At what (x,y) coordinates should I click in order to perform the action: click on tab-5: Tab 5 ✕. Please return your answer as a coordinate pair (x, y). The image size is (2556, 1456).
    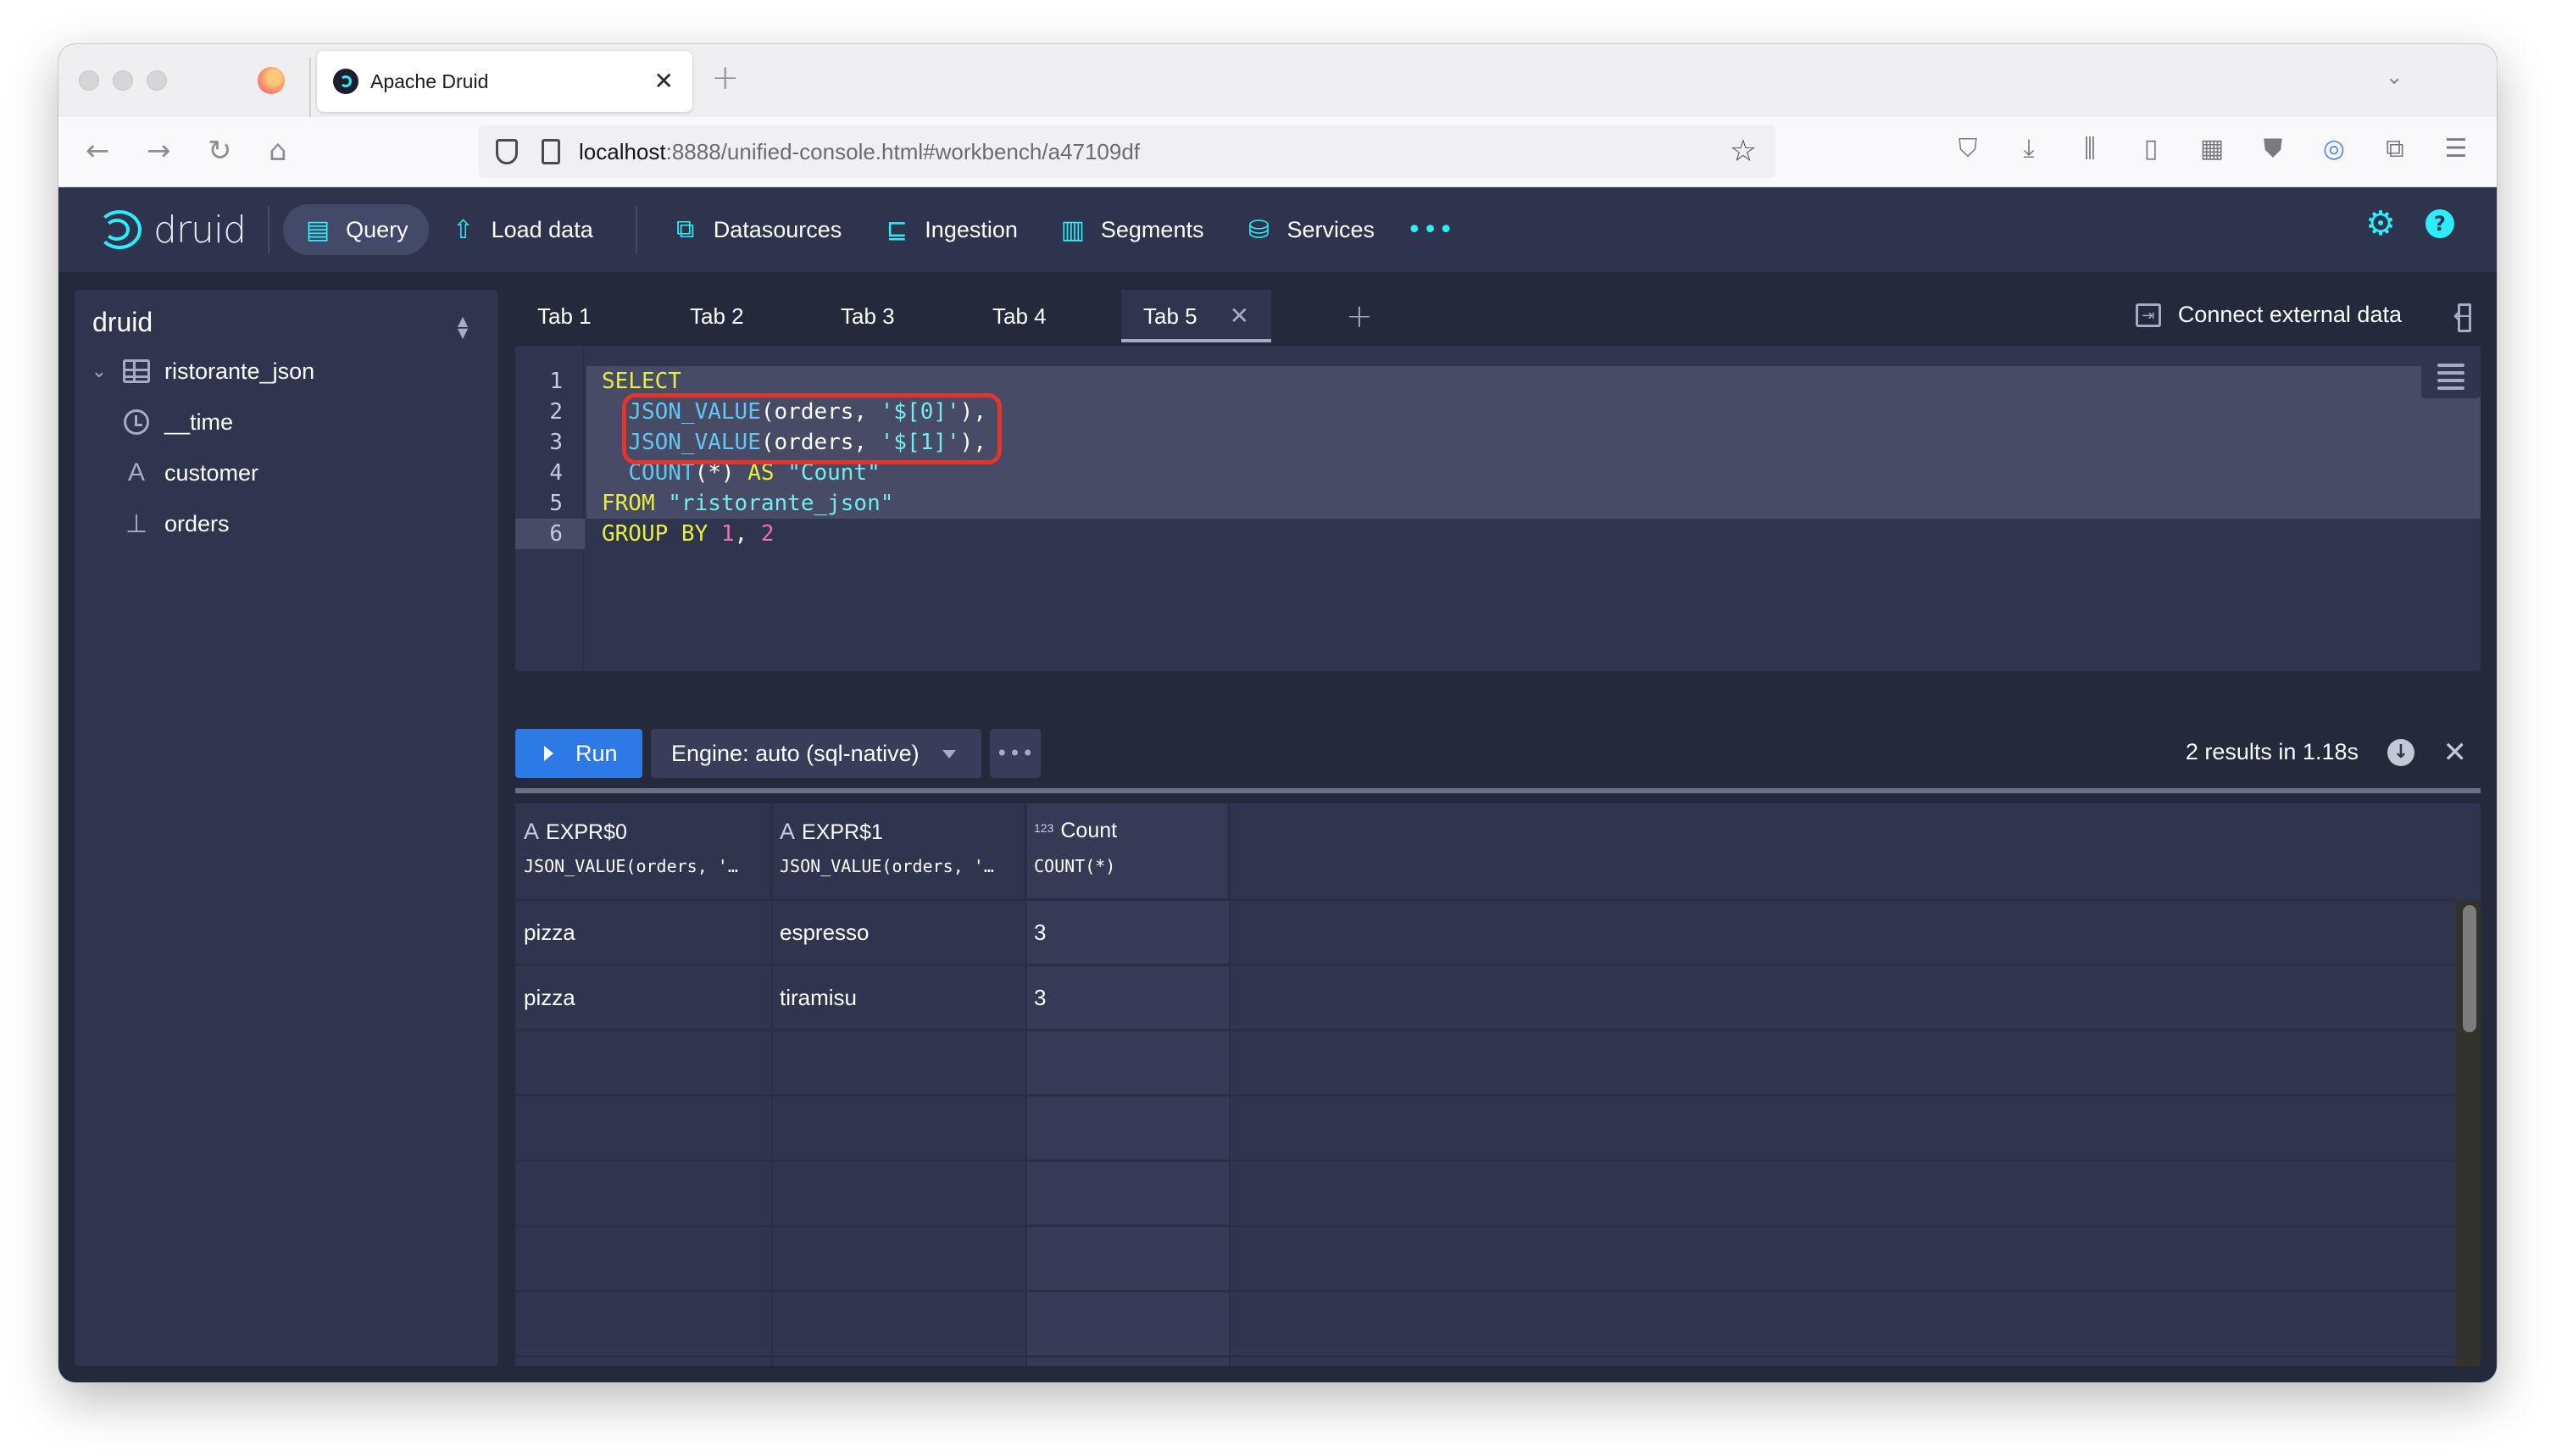
    Looking at the image, I should click on (1196, 316).